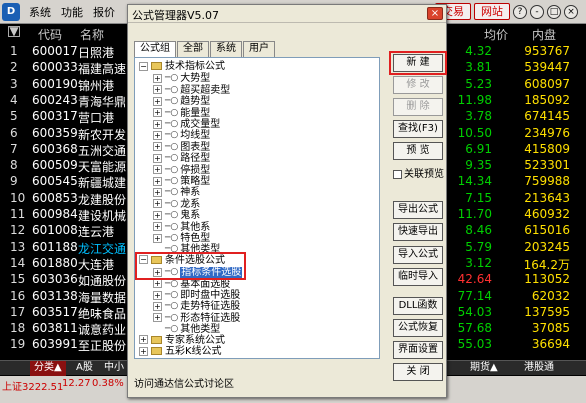 This screenshot has height=403, width=586. I want to click on maximize-icon: □, so click(554, 11).